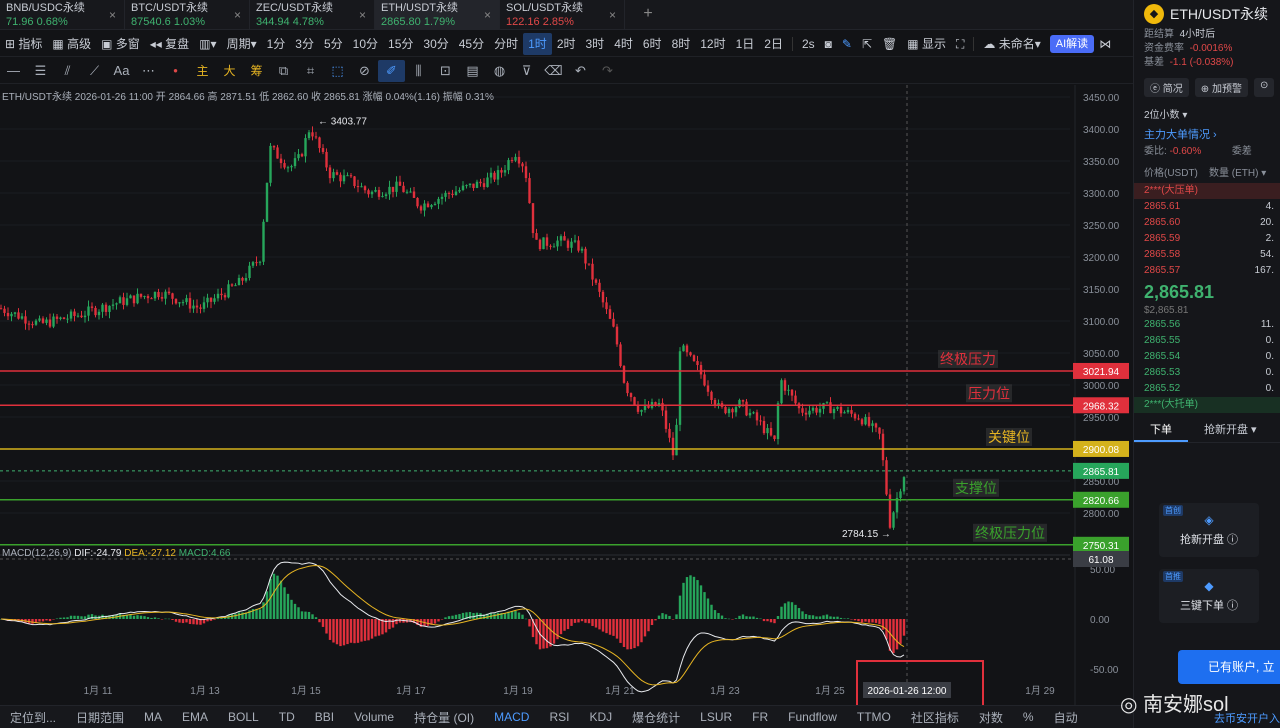  What do you see at coordinates (553, 71) in the screenshot?
I see `delete-icon: ⌫` at bounding box center [553, 71].